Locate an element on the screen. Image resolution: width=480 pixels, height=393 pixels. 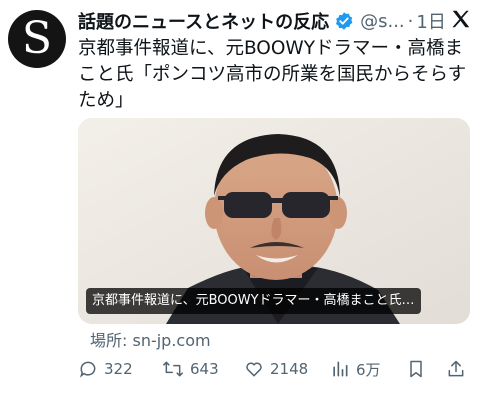
reply-count: 322 is located at coordinates (118, 369).